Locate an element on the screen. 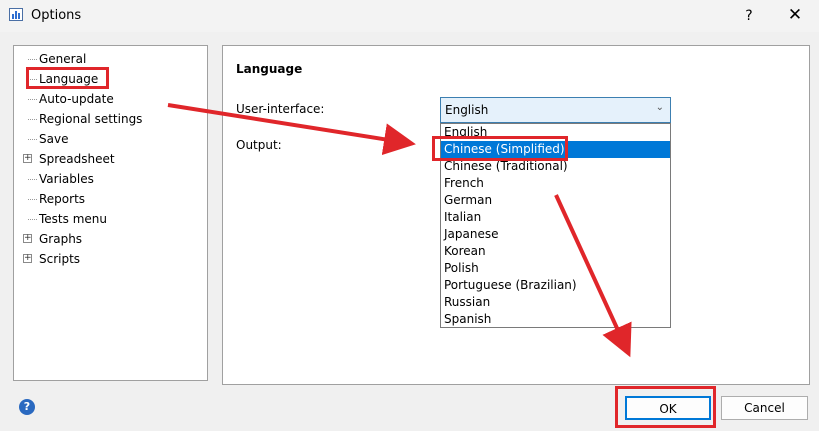 This screenshot has height=431, width=819. help-title-button: ? is located at coordinates (749, 16).